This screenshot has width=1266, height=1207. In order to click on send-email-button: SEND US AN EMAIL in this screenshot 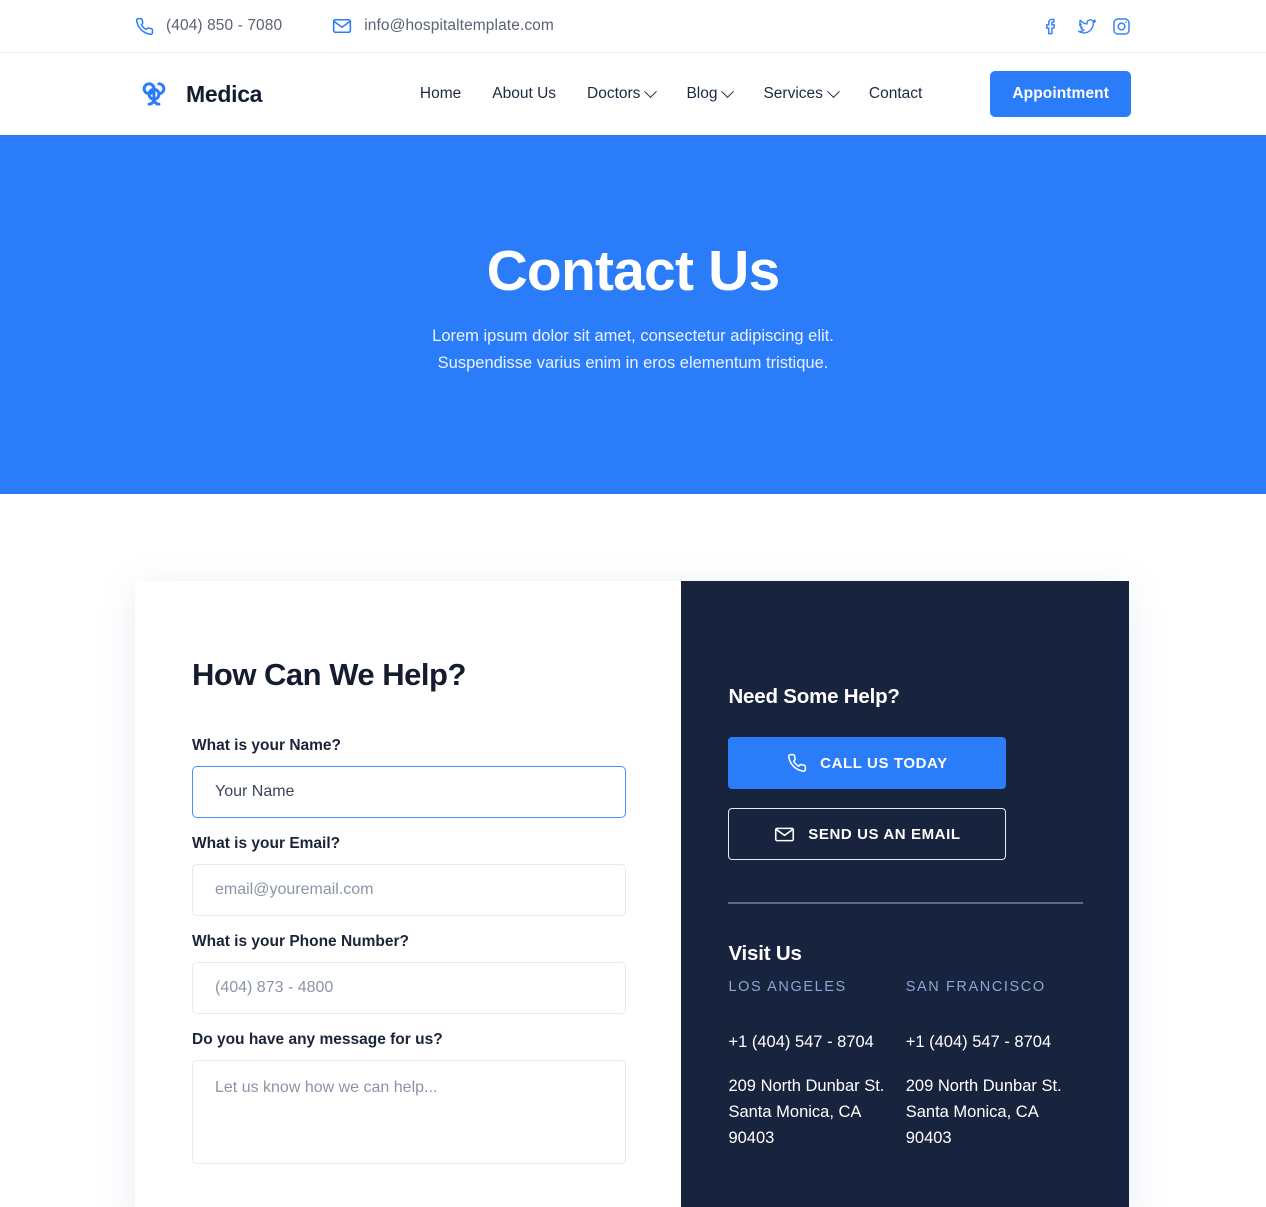, I will do `click(867, 834)`.